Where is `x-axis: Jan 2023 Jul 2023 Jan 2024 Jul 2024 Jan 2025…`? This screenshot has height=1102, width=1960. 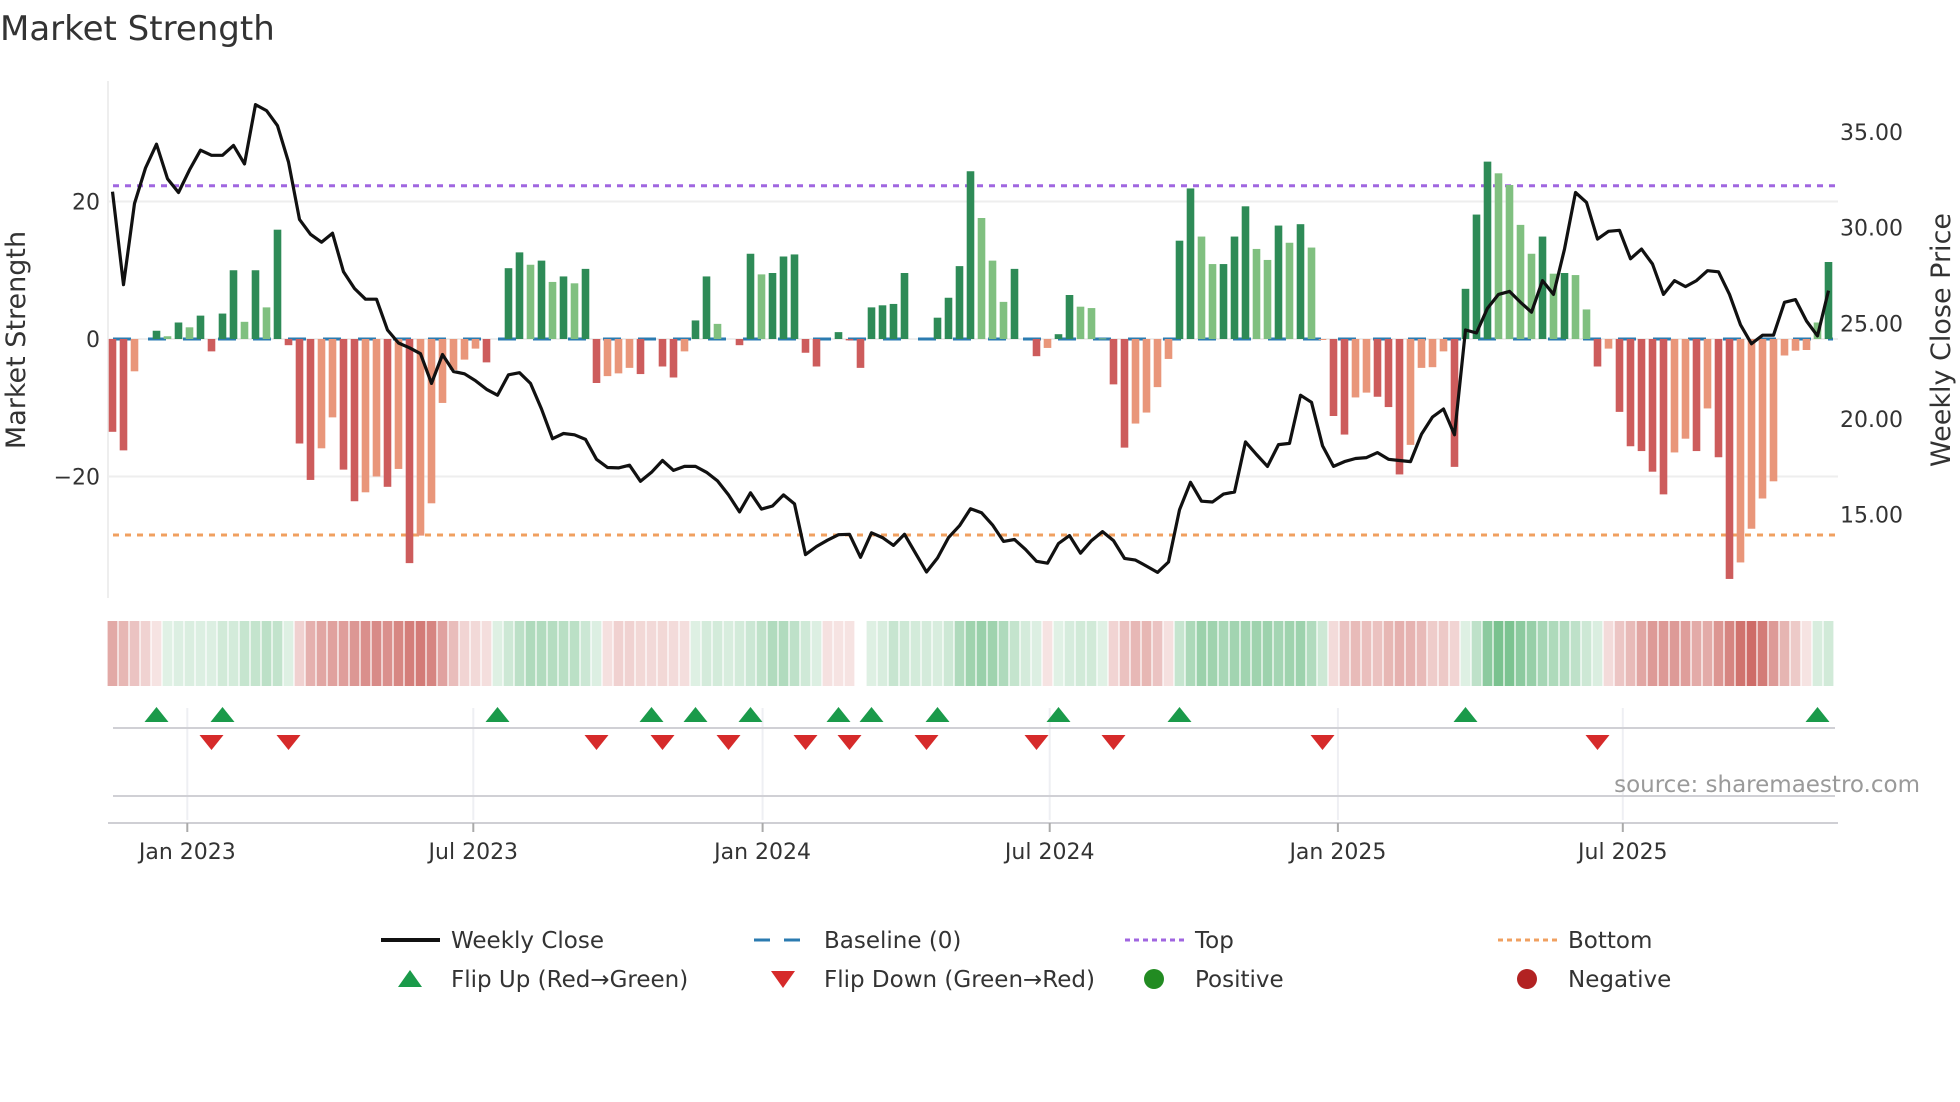 x-axis: Jan 2023 Jul 2023 Jan 2024 Jul 2024 Jan 2025… is located at coordinates (973, 843).